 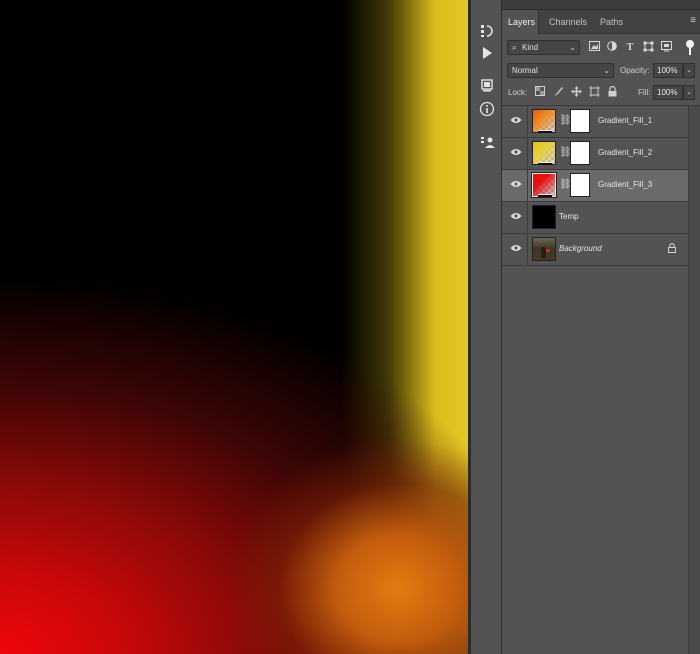 I want to click on lock-icon, so click(x=672, y=249).